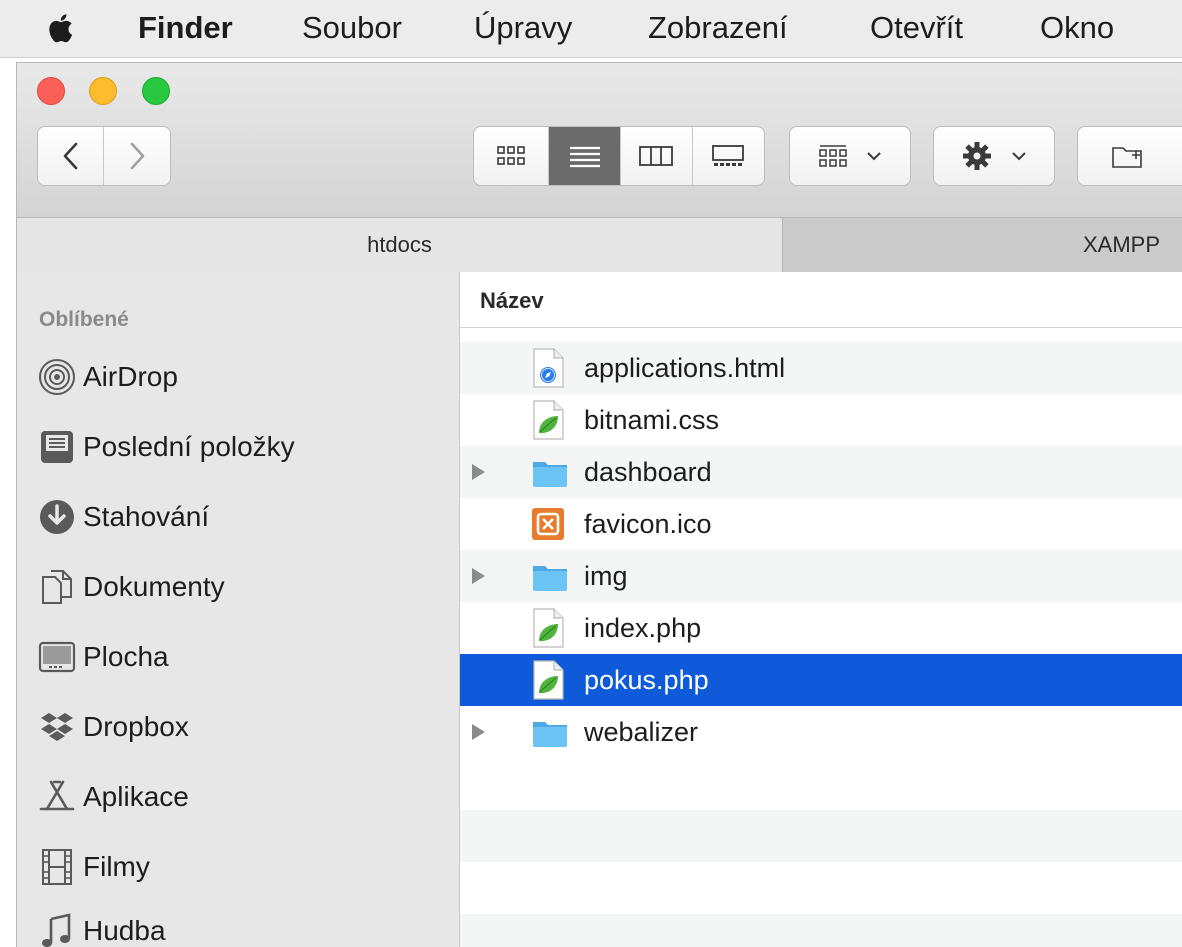 The height and width of the screenshot is (947, 1182). What do you see at coordinates (57, 517) in the screenshot?
I see `downloads-icon` at bounding box center [57, 517].